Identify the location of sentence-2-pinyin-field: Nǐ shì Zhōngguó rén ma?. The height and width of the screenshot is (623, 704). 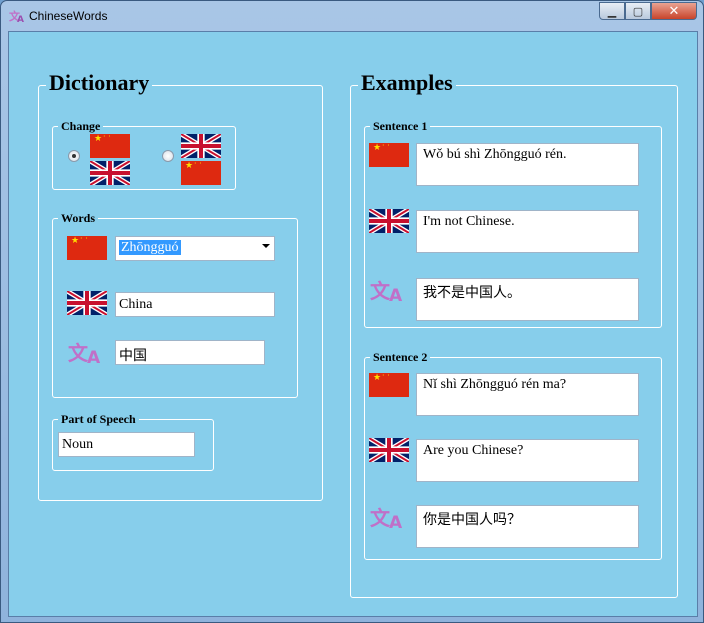
(527, 394).